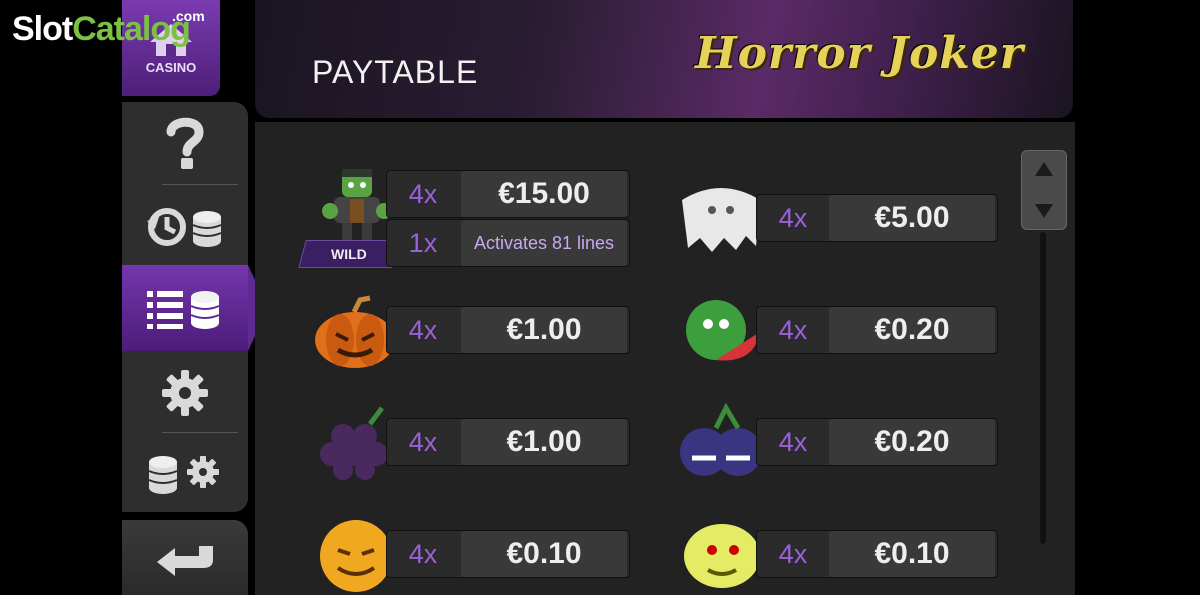  I want to click on lemon-payout-row: 4x €0.10, so click(877, 554).